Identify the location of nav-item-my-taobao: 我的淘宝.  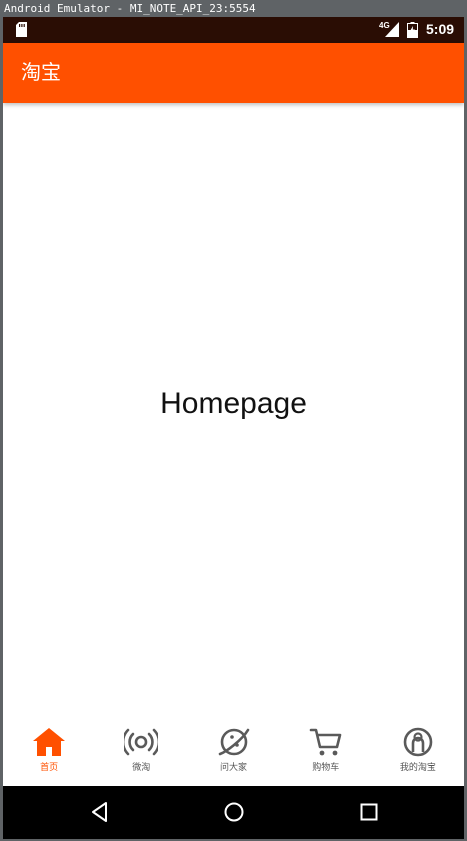
(418, 750).